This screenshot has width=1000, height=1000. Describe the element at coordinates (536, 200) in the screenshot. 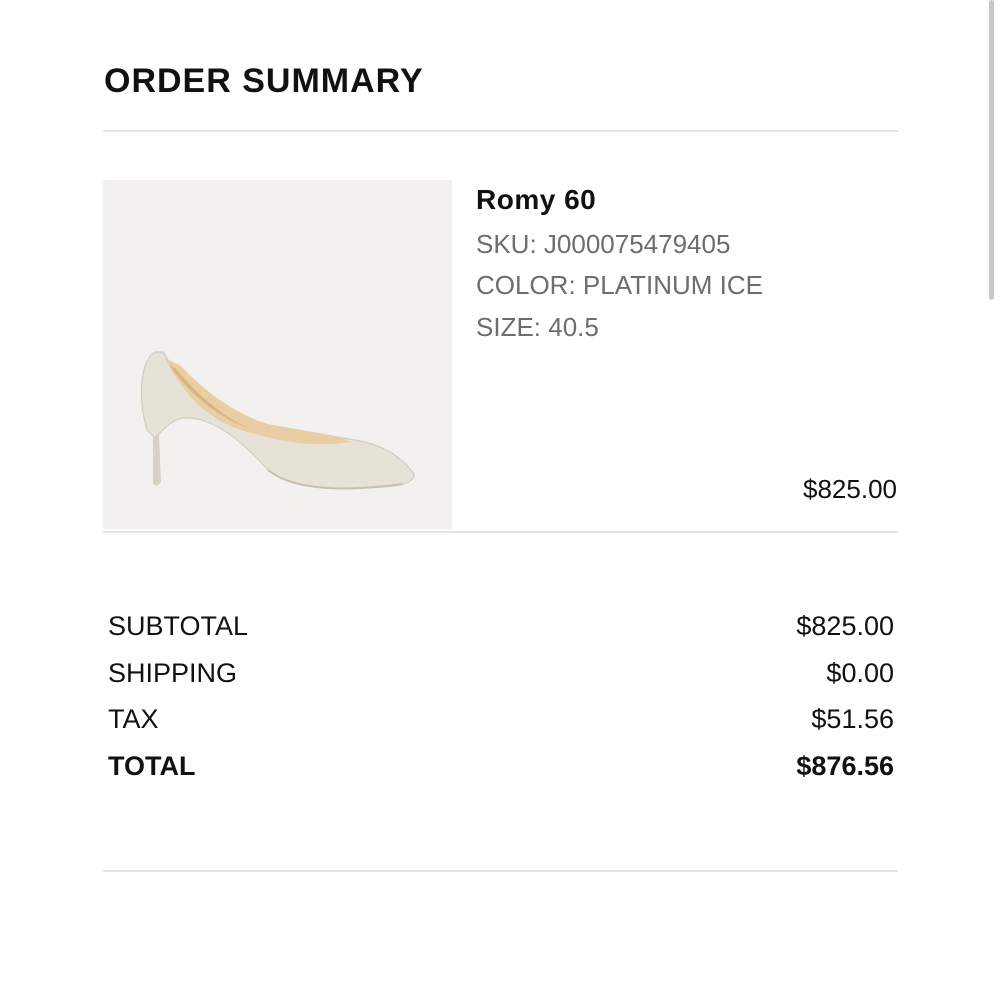

I see `product-name: Romy 60` at that location.